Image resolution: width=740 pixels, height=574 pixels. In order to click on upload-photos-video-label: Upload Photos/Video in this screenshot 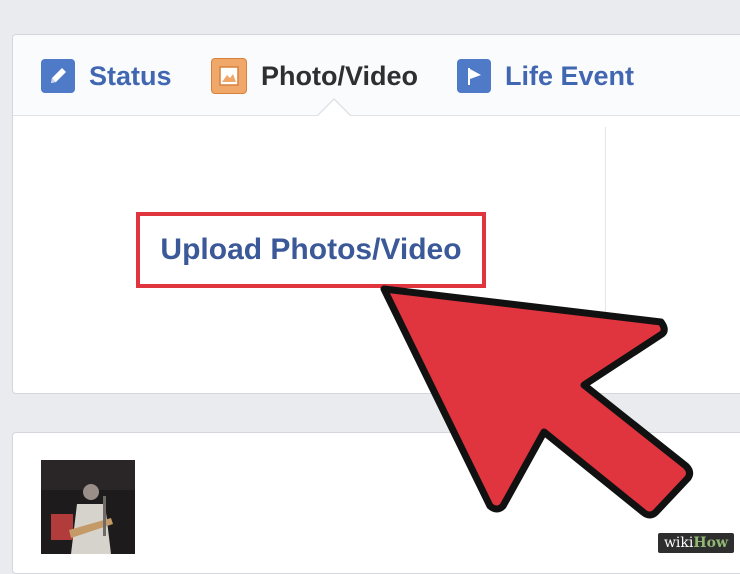, I will do `click(311, 249)`.